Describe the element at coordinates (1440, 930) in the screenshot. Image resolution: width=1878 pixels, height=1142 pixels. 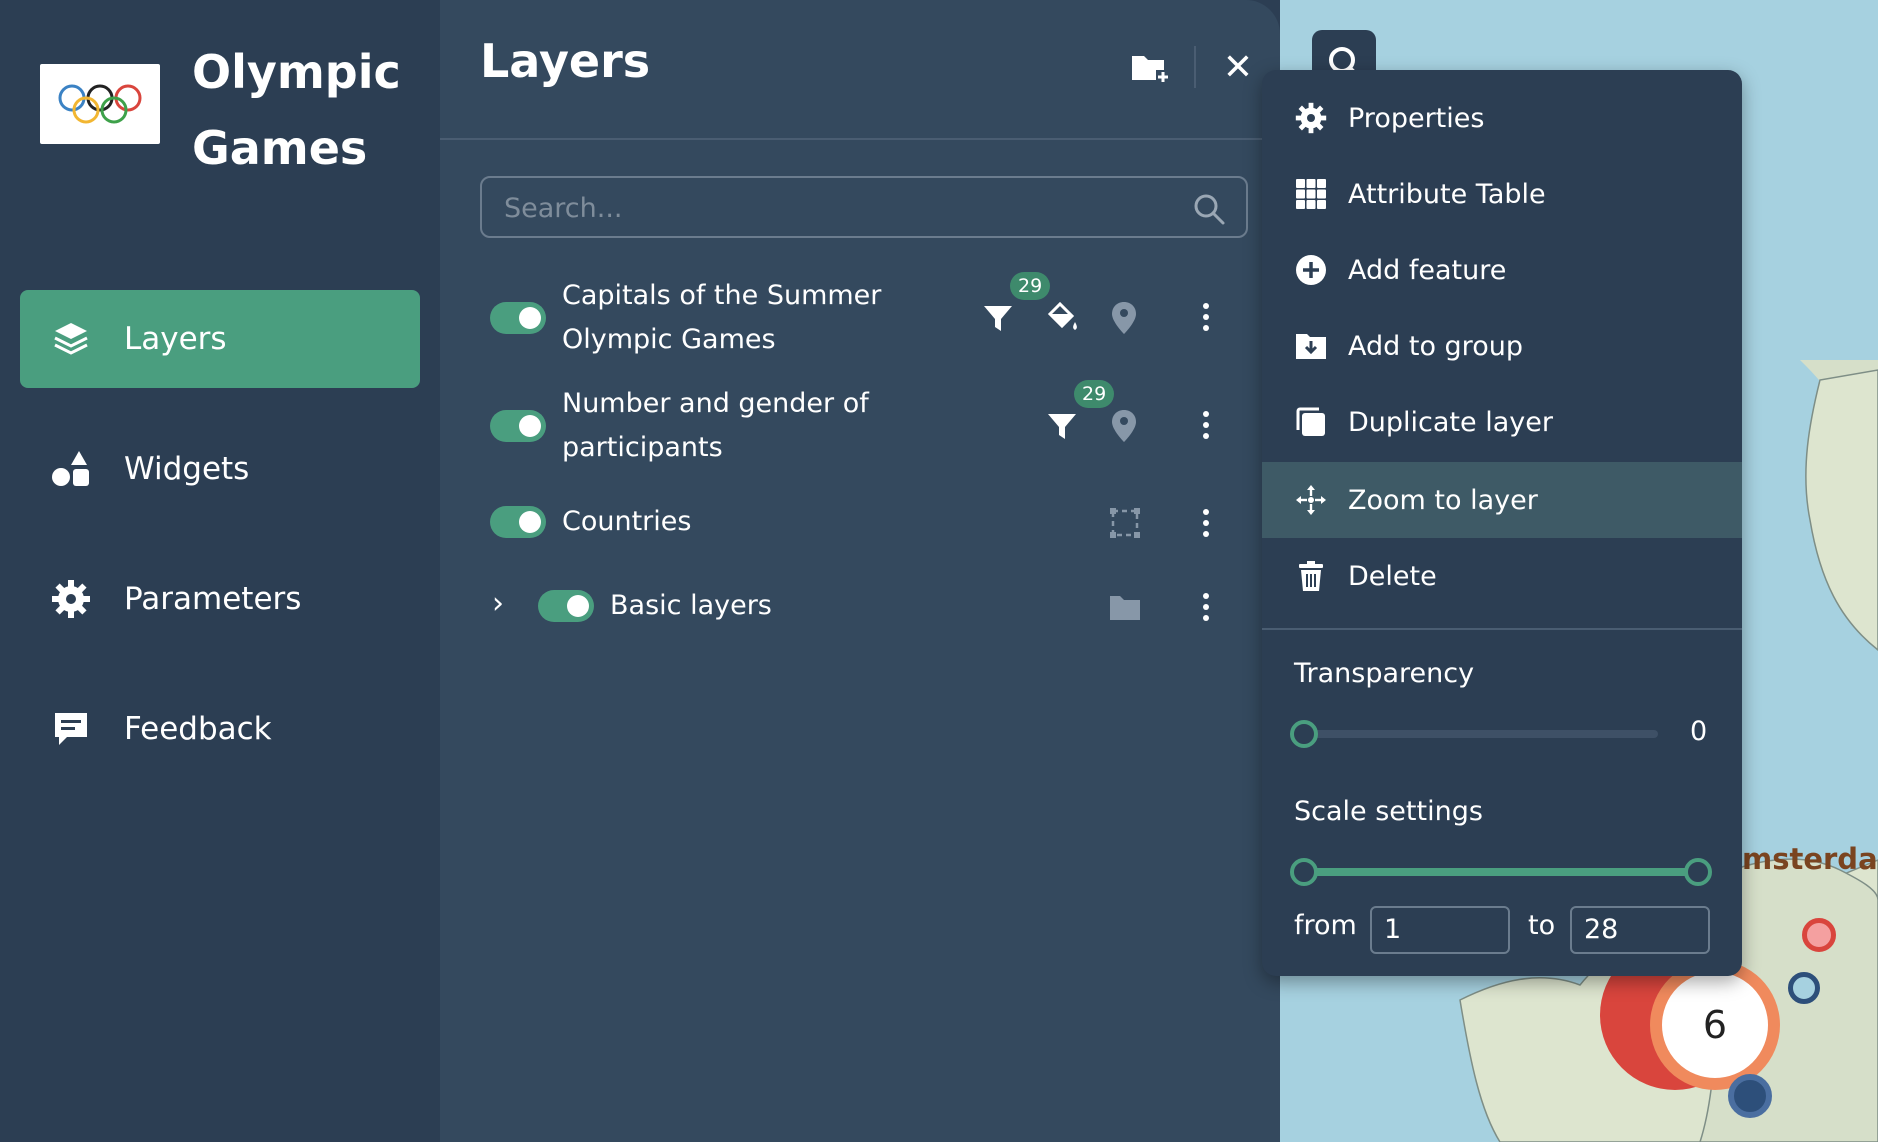
I see `scale-from-input: 1` at that location.